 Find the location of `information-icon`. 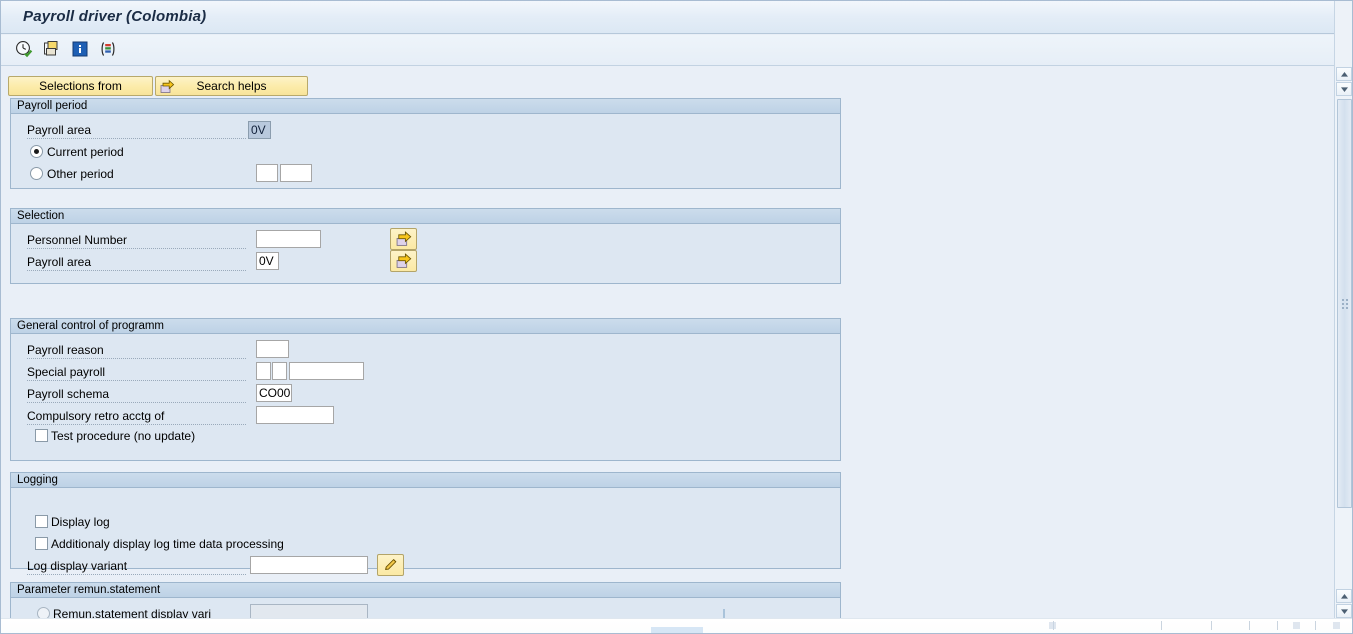

information-icon is located at coordinates (80, 49).